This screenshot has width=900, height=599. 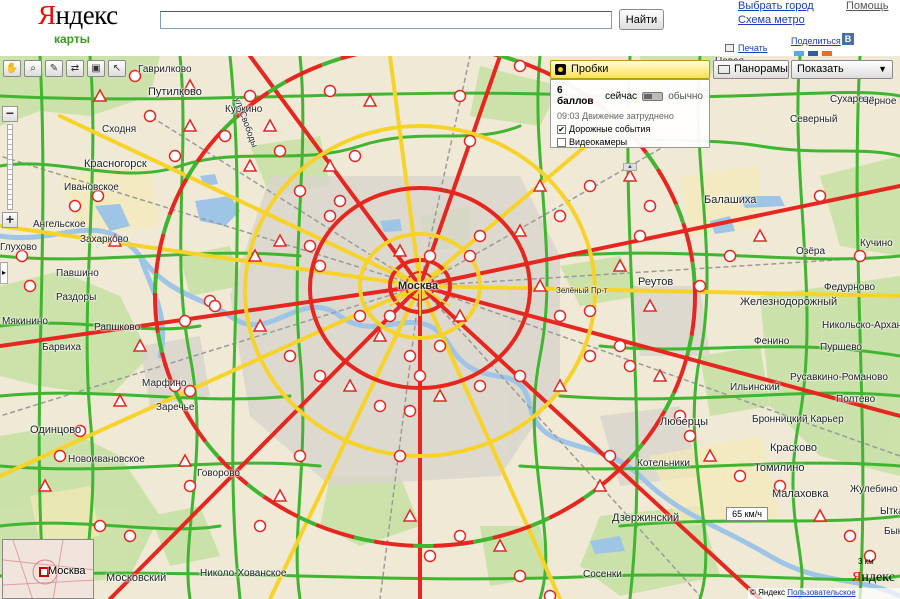 What do you see at coordinates (117, 68) in the screenshot?
I see `cursor-icon: ↖` at bounding box center [117, 68].